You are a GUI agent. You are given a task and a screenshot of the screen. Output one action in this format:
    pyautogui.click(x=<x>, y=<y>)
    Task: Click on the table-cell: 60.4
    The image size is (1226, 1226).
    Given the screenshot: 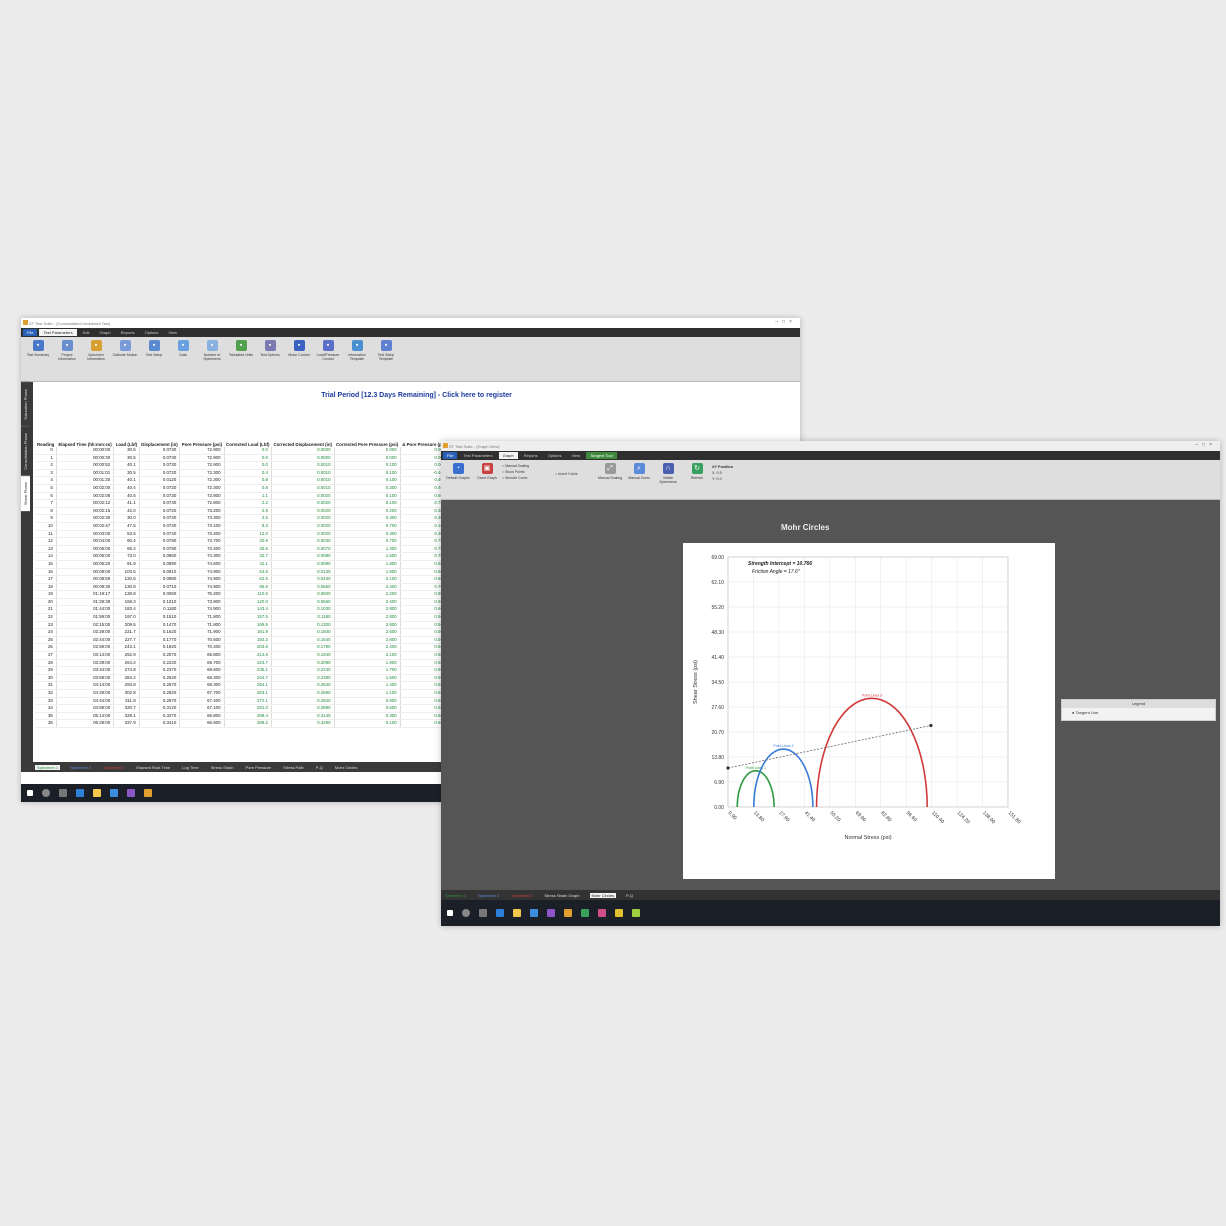 What is the action you would take?
    pyautogui.click(x=126, y=541)
    